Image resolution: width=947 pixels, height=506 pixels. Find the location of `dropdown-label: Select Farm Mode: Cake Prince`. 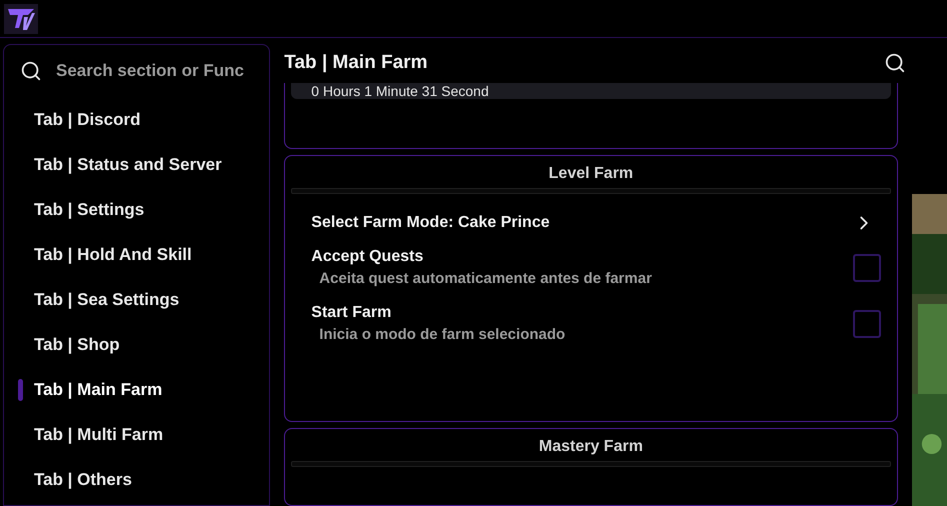

dropdown-label: Select Farm Mode: Cake Prince is located at coordinates (430, 222).